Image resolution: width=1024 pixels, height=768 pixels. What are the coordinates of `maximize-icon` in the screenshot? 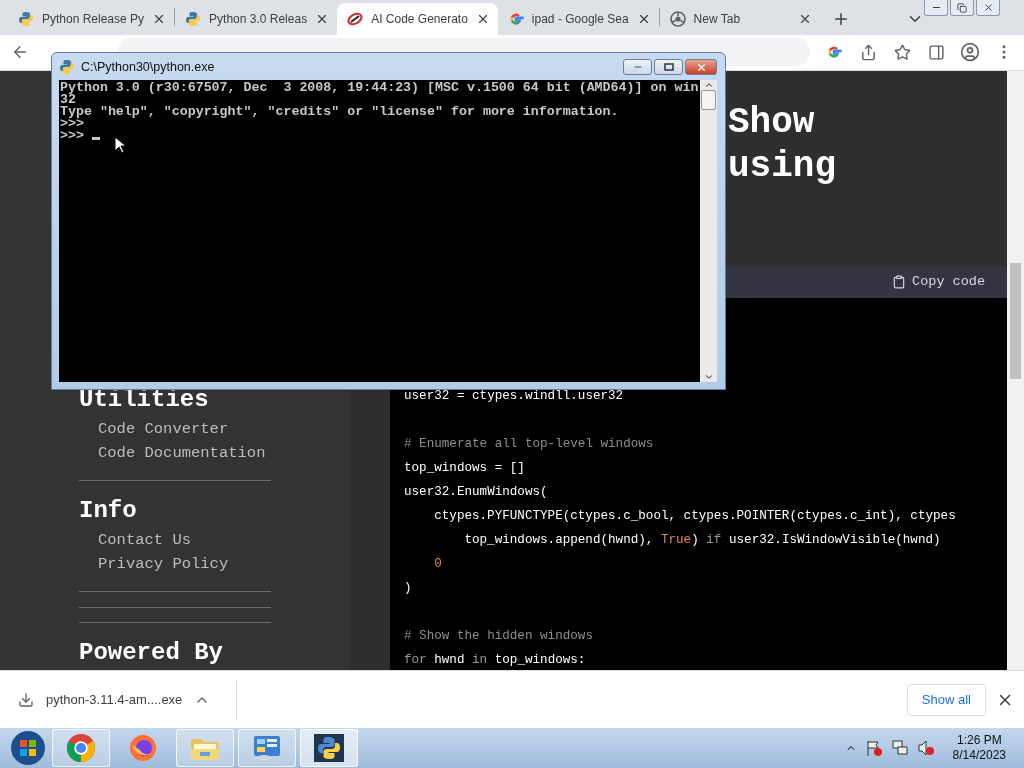 It's located at (668, 67).